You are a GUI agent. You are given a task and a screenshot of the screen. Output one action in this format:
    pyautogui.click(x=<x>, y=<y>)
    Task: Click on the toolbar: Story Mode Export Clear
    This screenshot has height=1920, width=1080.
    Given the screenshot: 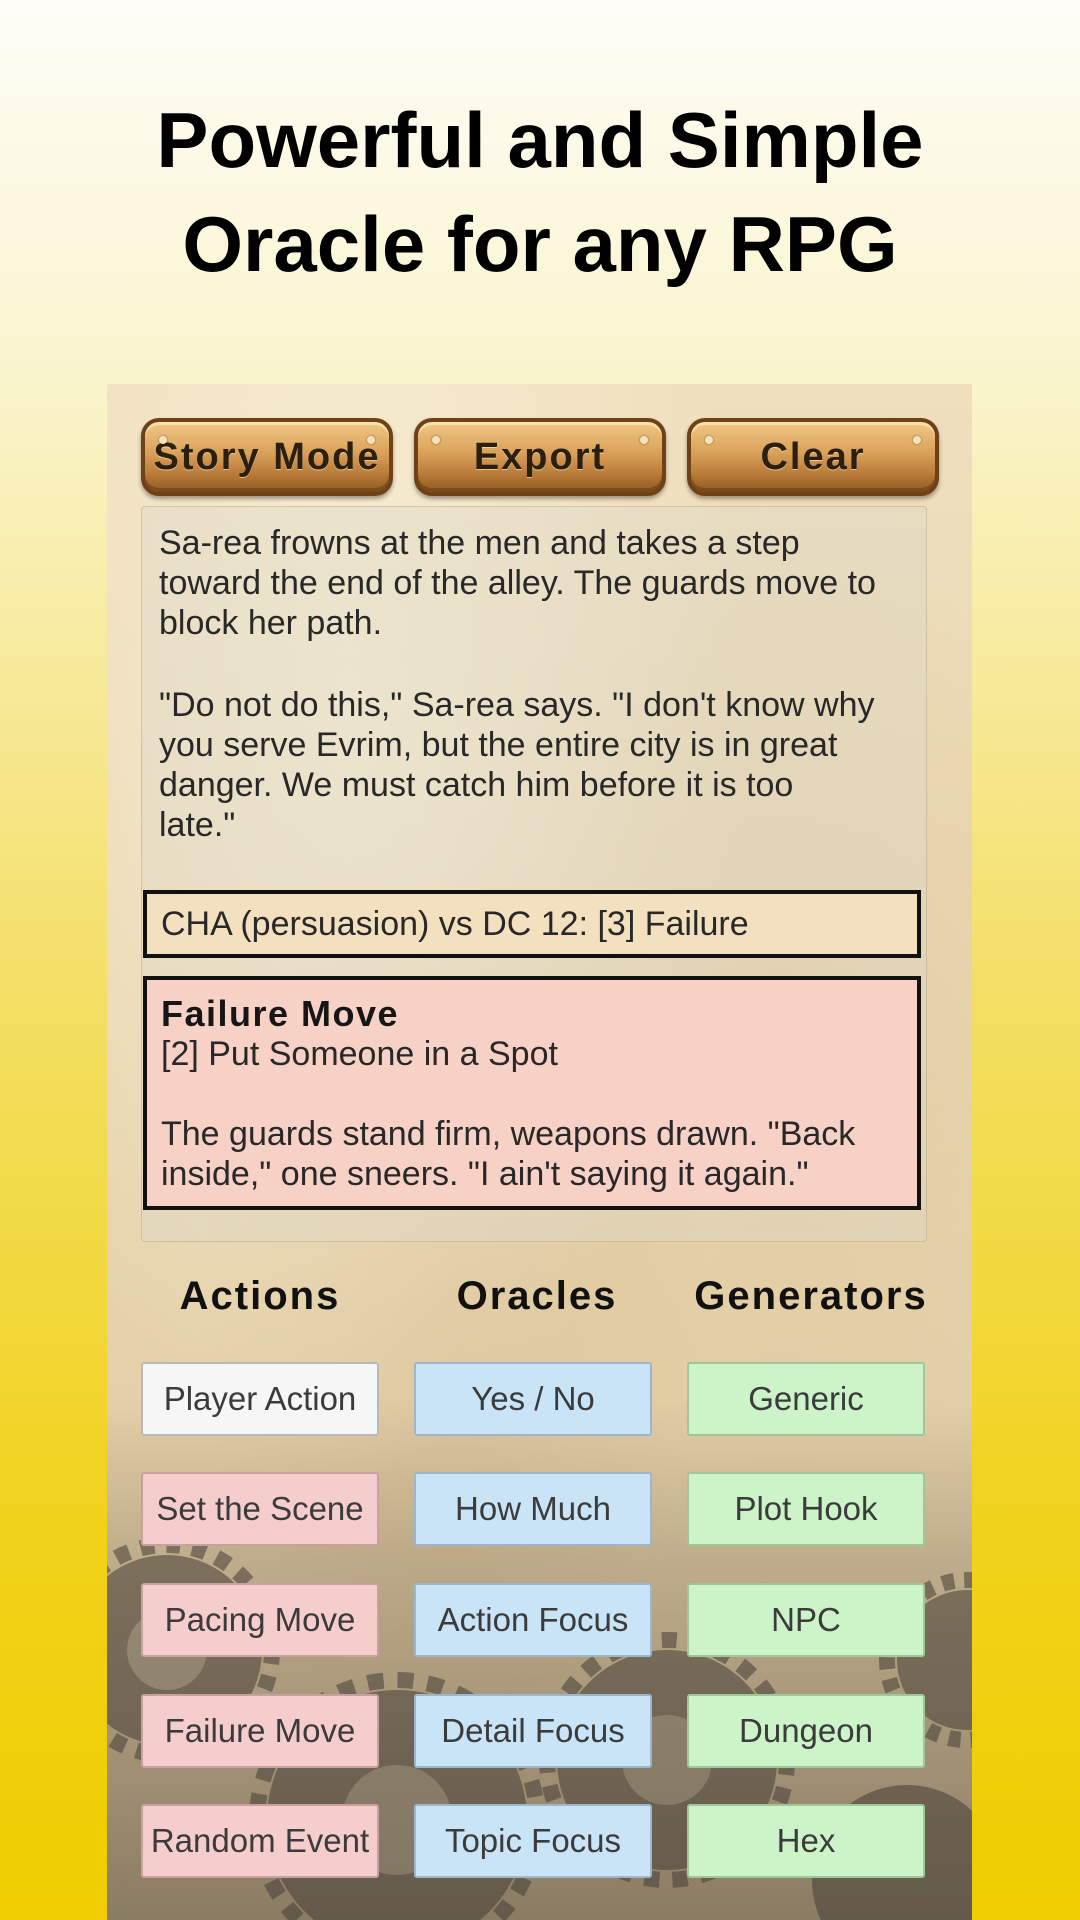 What is the action you would take?
    pyautogui.click(x=540, y=458)
    